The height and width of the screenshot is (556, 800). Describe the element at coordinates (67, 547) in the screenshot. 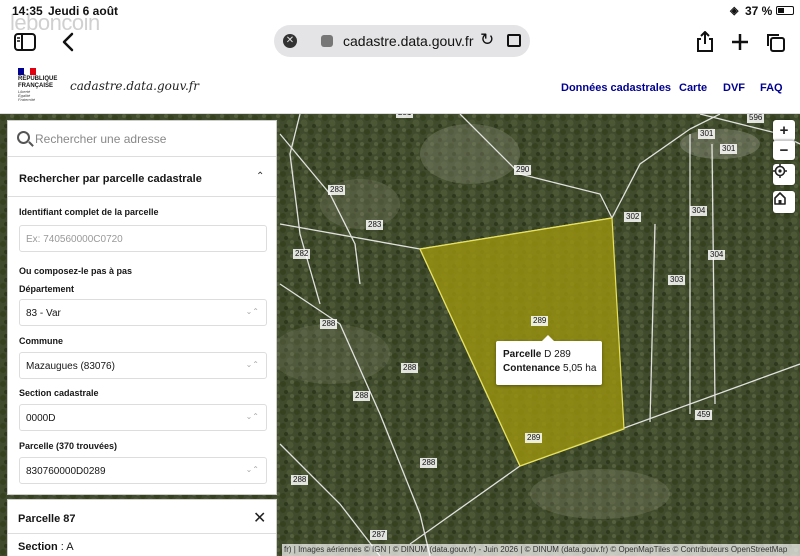

I see `section-value: : A` at that location.